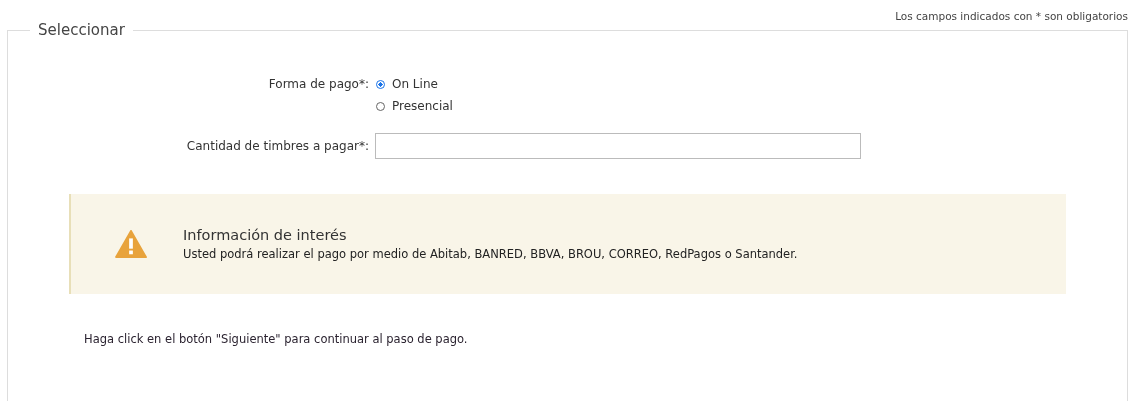 This screenshot has height=411, width=1131. Describe the element at coordinates (131, 244) in the screenshot. I see `warning-icon` at that location.